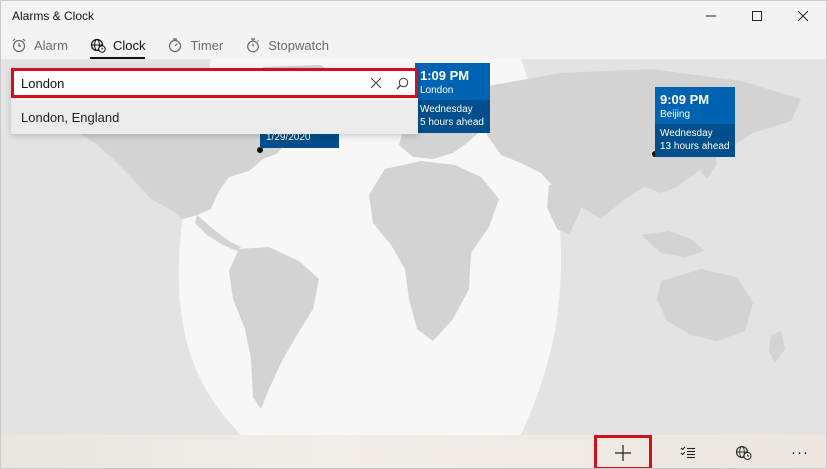 This screenshot has width=827, height=469. Describe the element at coordinates (53, 16) in the screenshot. I see `app-title: Alarms & Clock` at that location.